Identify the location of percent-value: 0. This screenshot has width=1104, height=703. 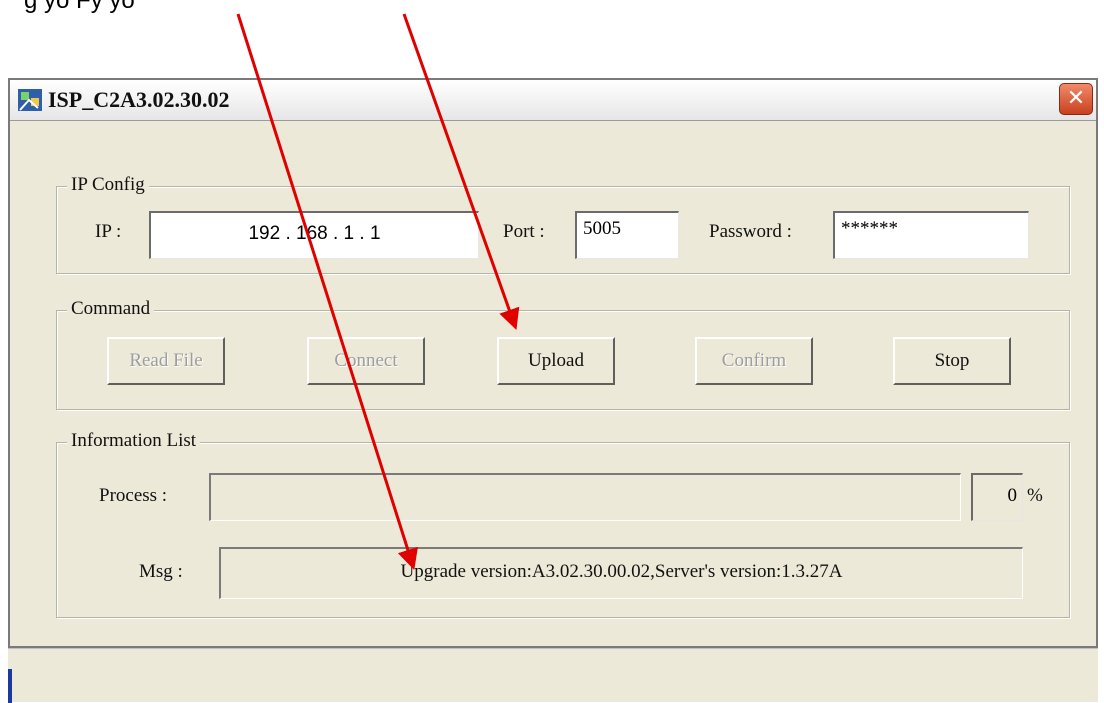
(1012, 495).